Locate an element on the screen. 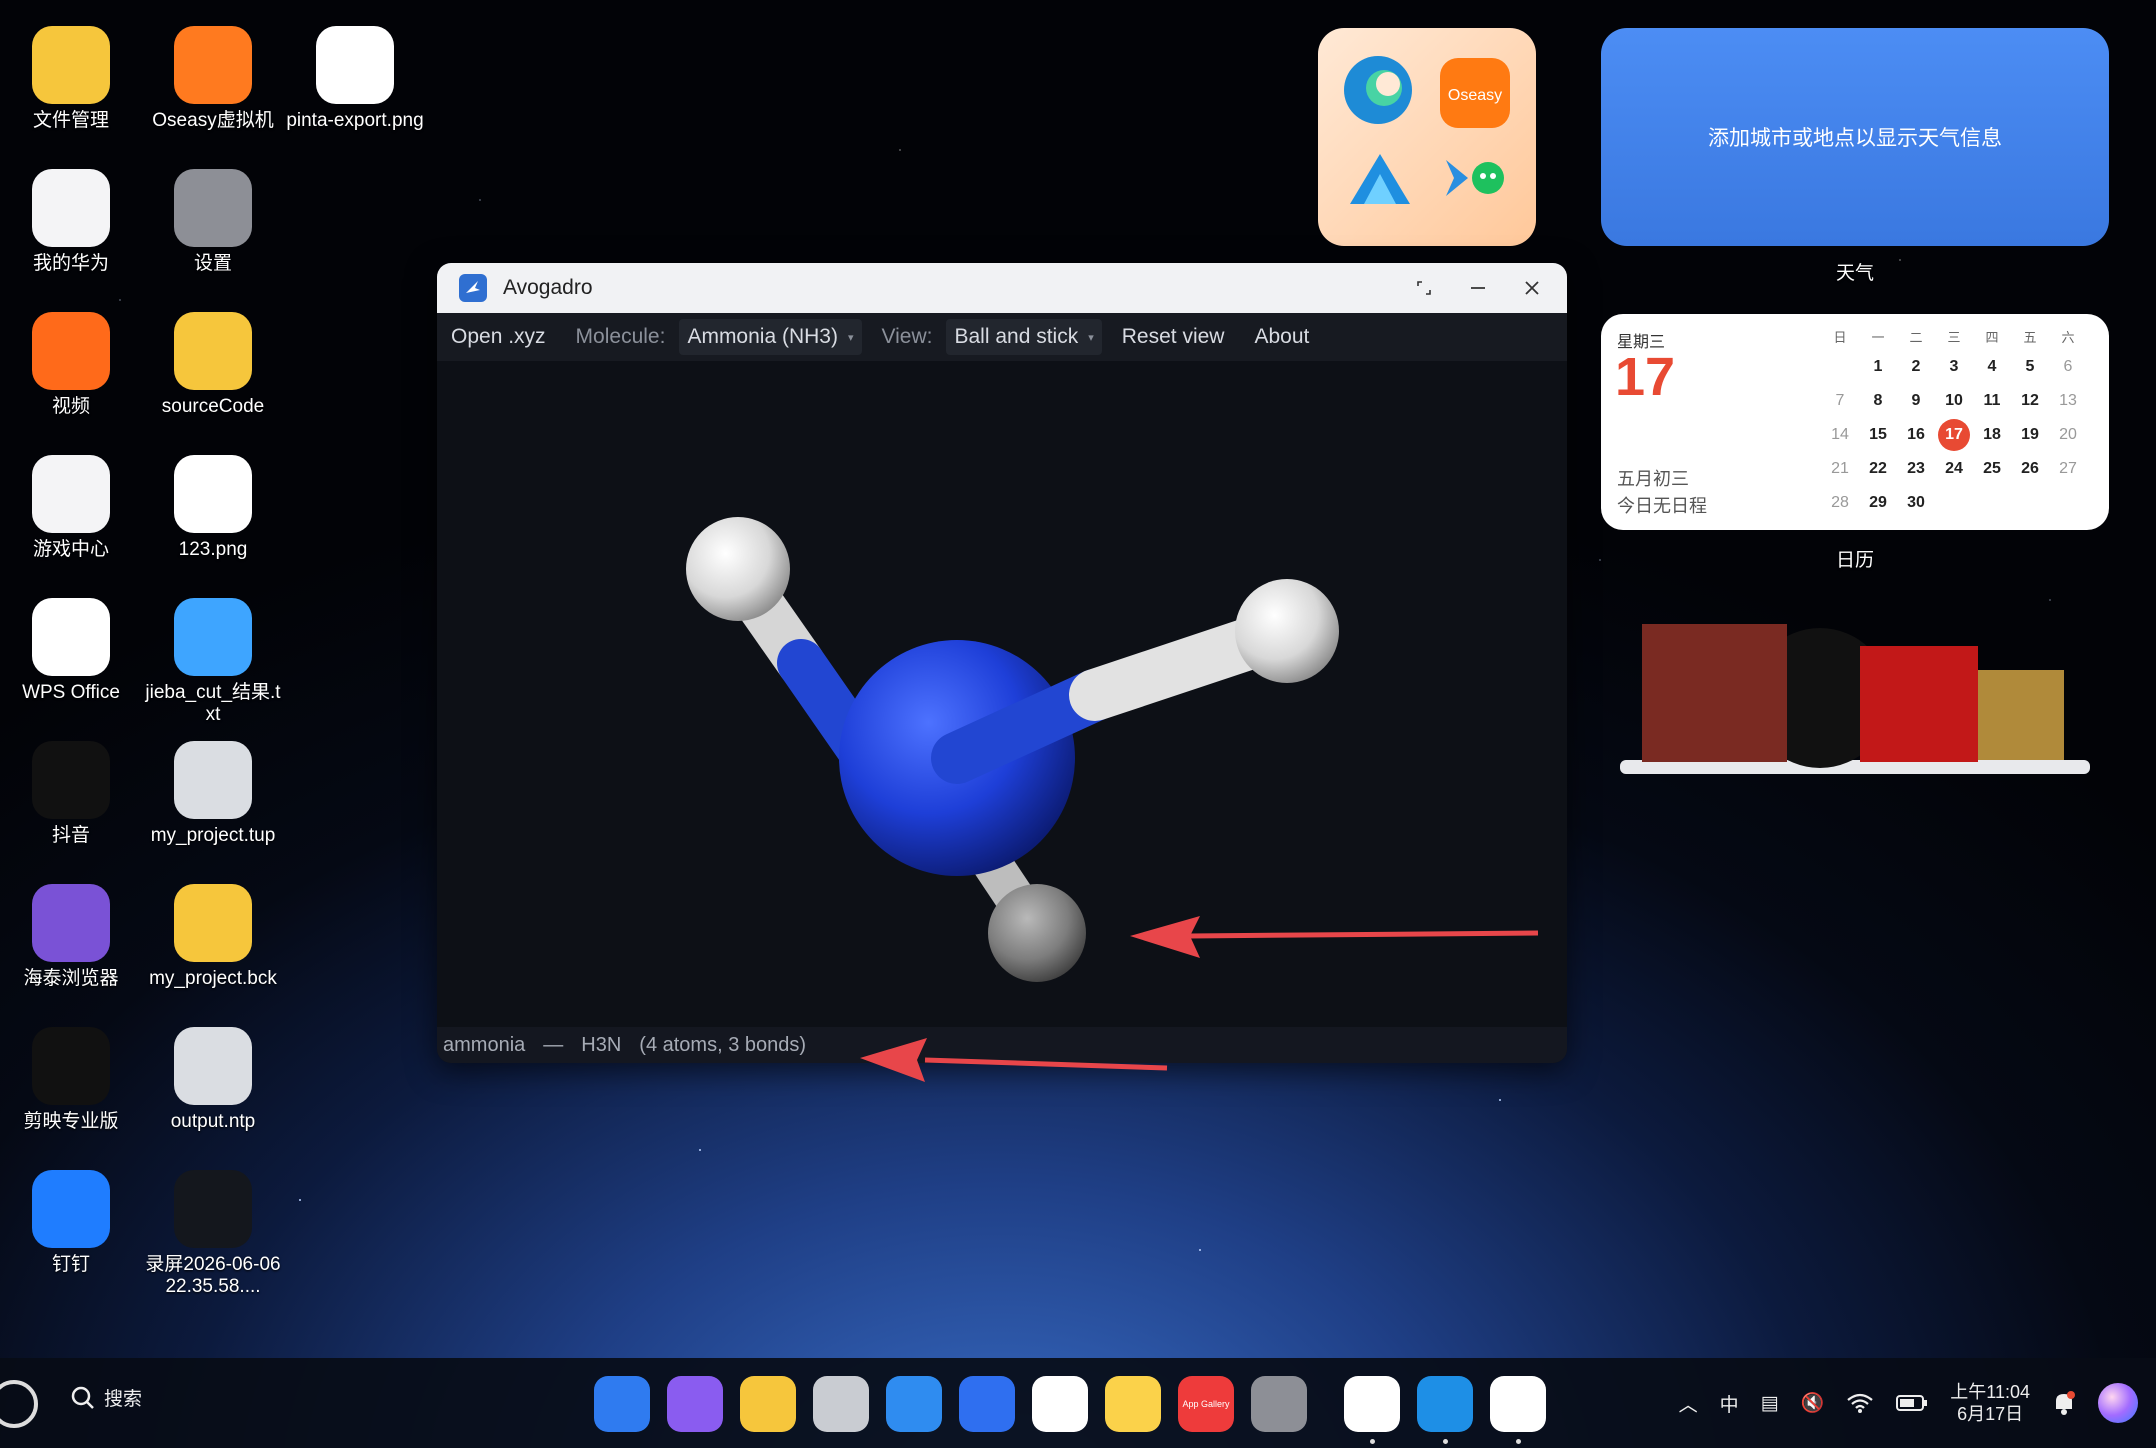  calendar-date-cell: 27 is located at coordinates (2068, 469).